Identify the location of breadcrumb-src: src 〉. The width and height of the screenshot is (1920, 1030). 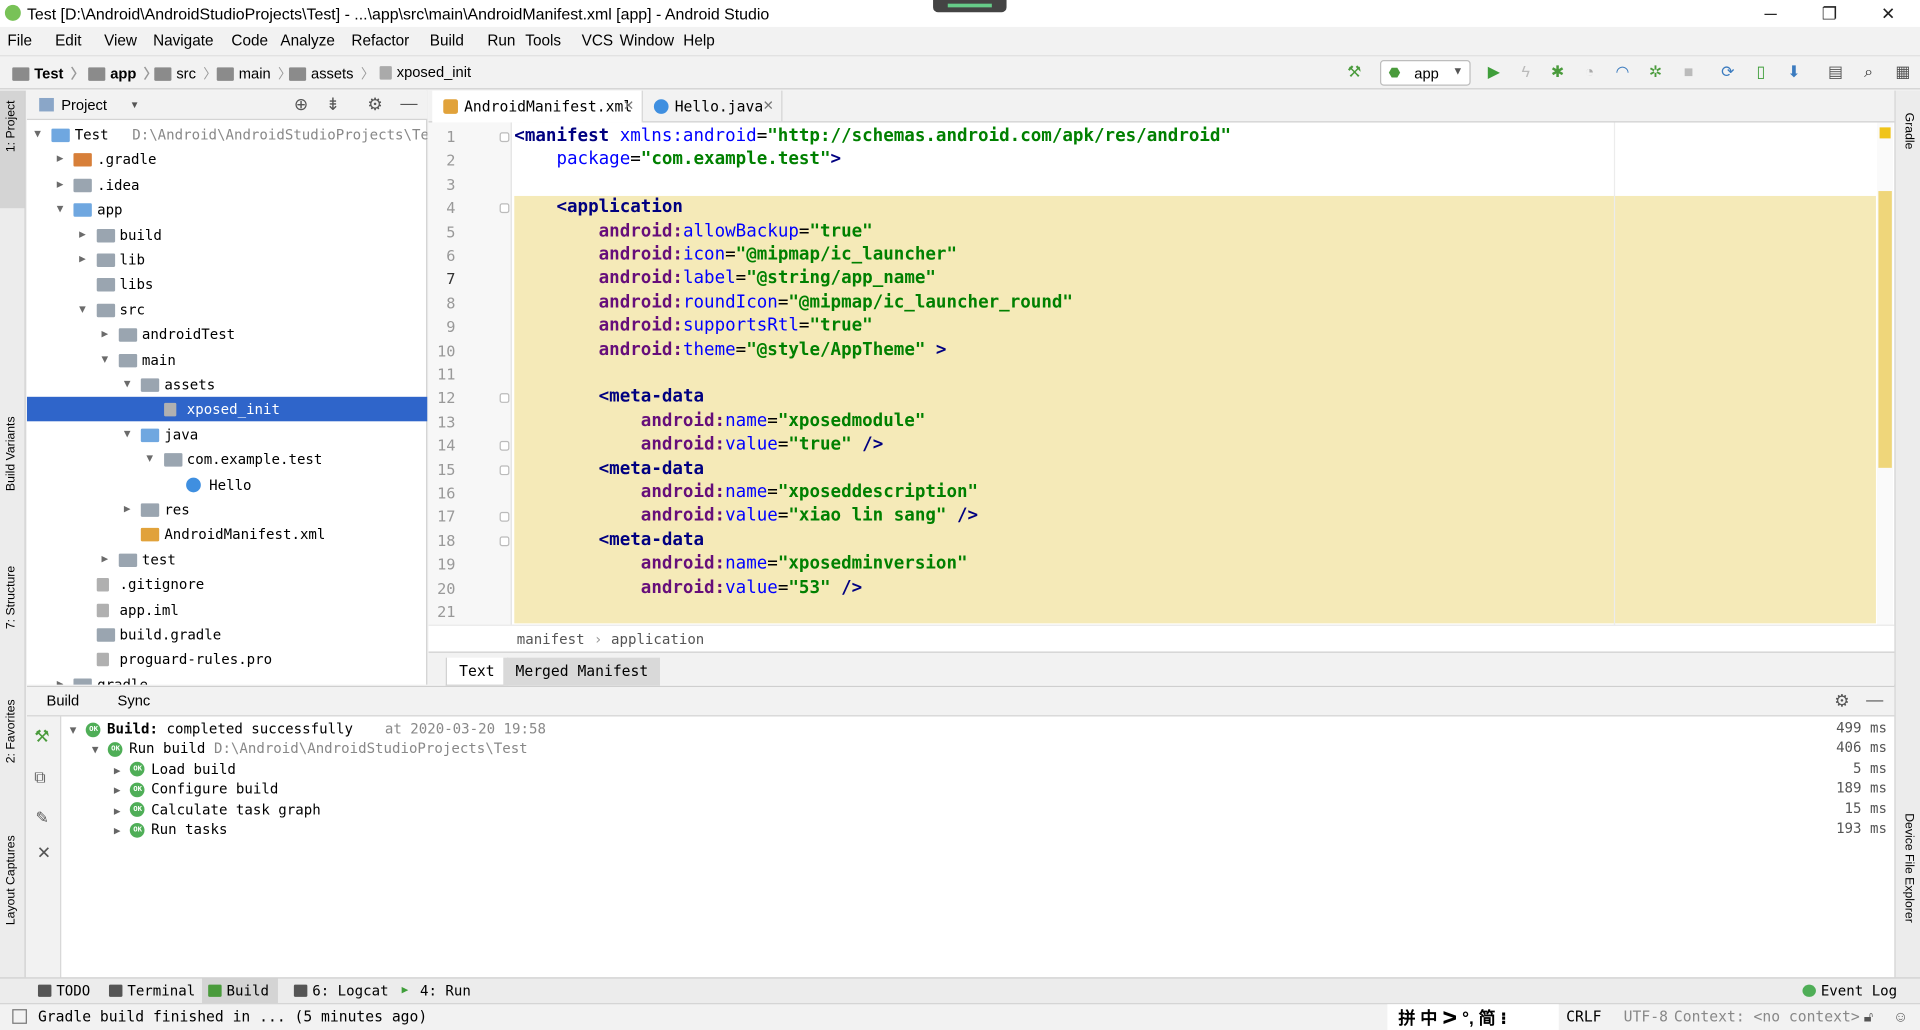
(185, 74).